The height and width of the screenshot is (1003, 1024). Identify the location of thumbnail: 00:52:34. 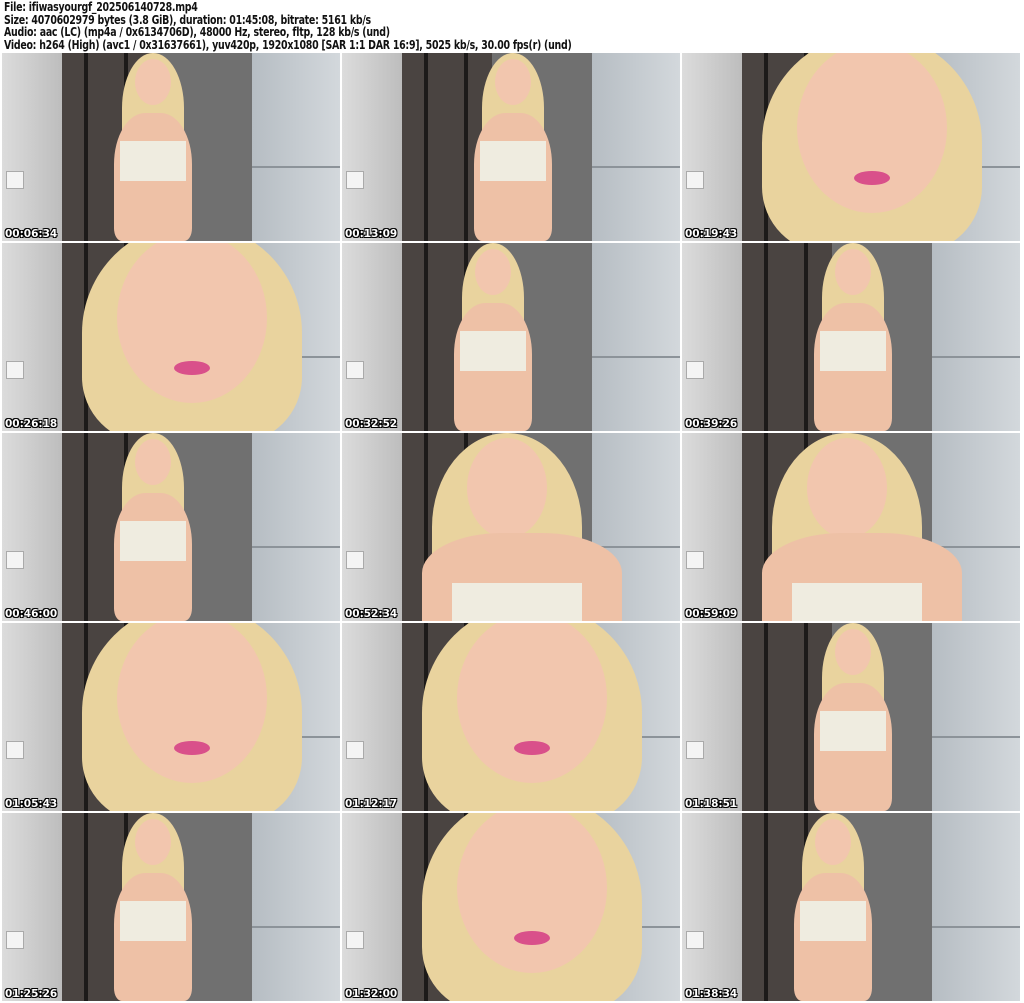
(511, 527).